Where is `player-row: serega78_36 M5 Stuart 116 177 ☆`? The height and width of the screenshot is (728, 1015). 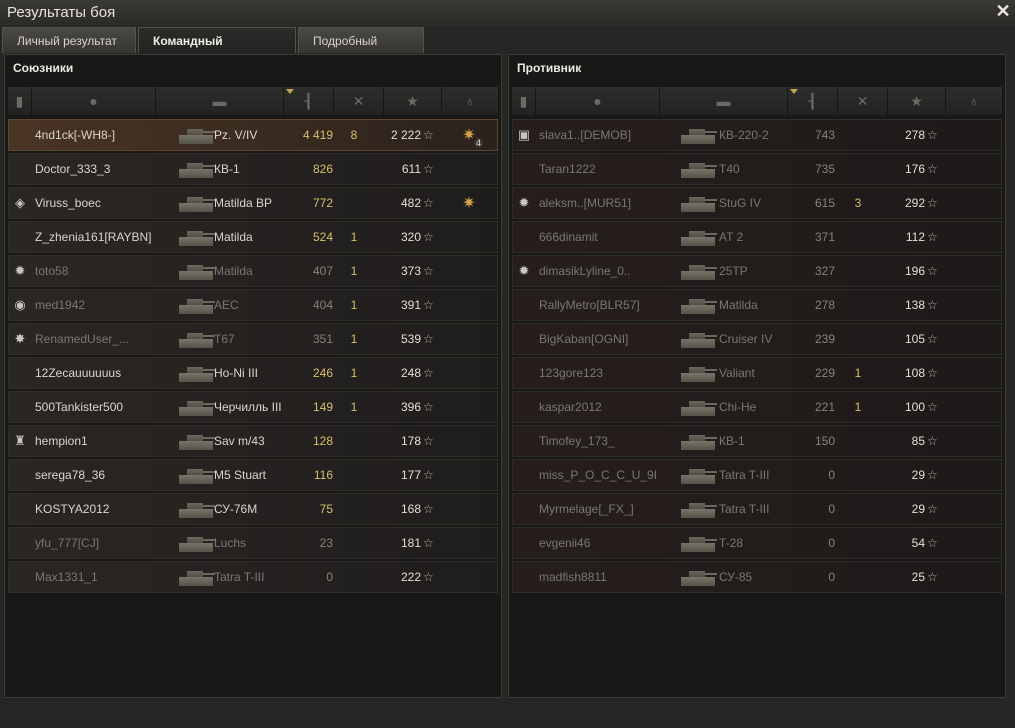 player-row: serega78_36 M5 Stuart 116 177 ☆ is located at coordinates (253, 475).